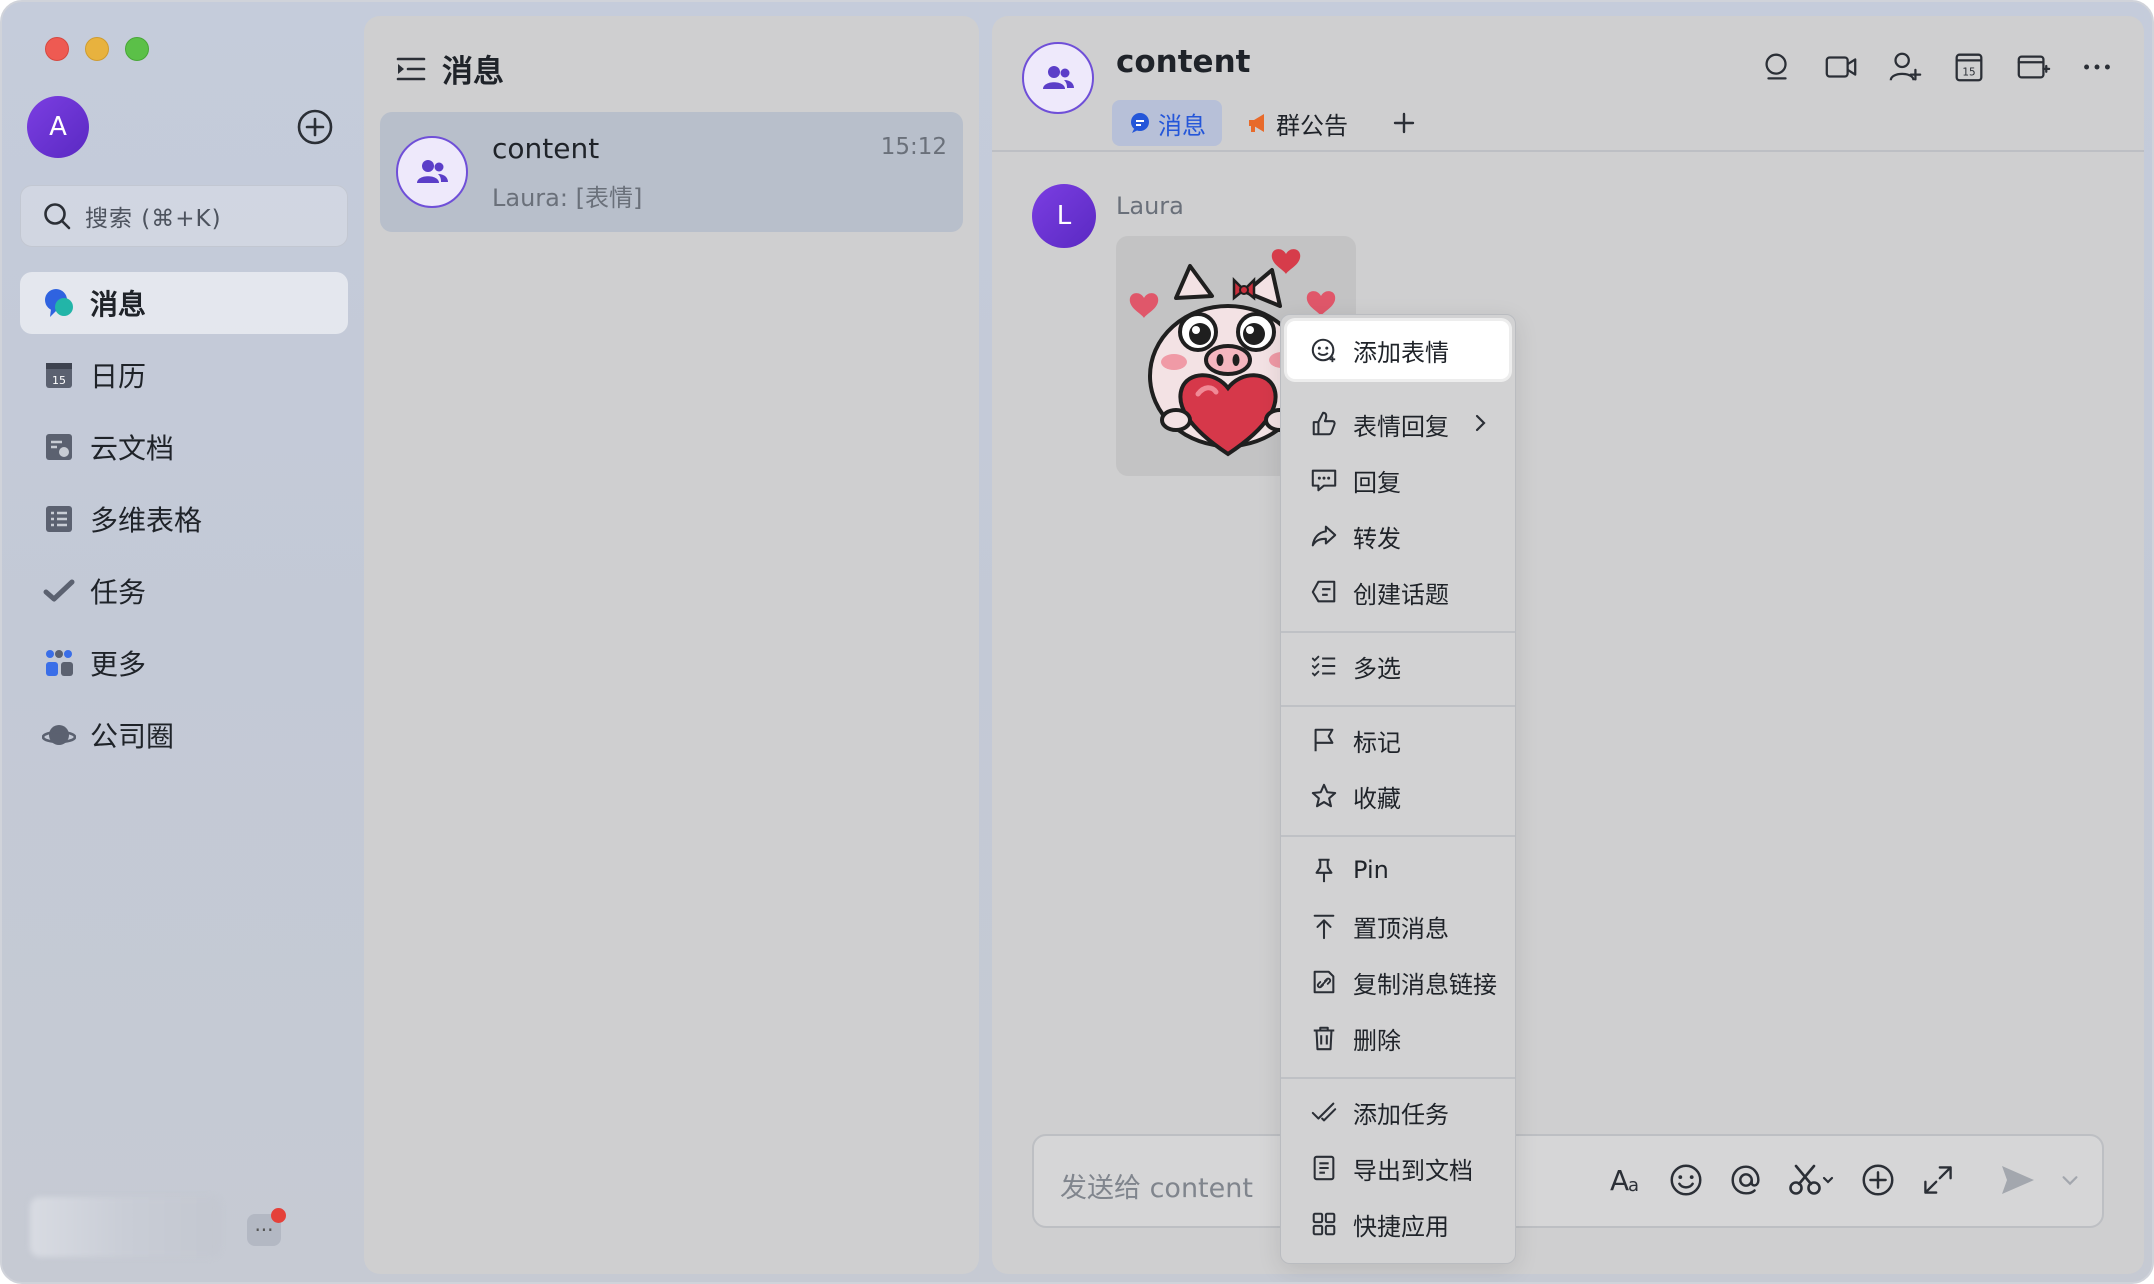 This screenshot has height=1284, width=2154. I want to click on chat-header-toolbar: 15, so click(1937, 67).